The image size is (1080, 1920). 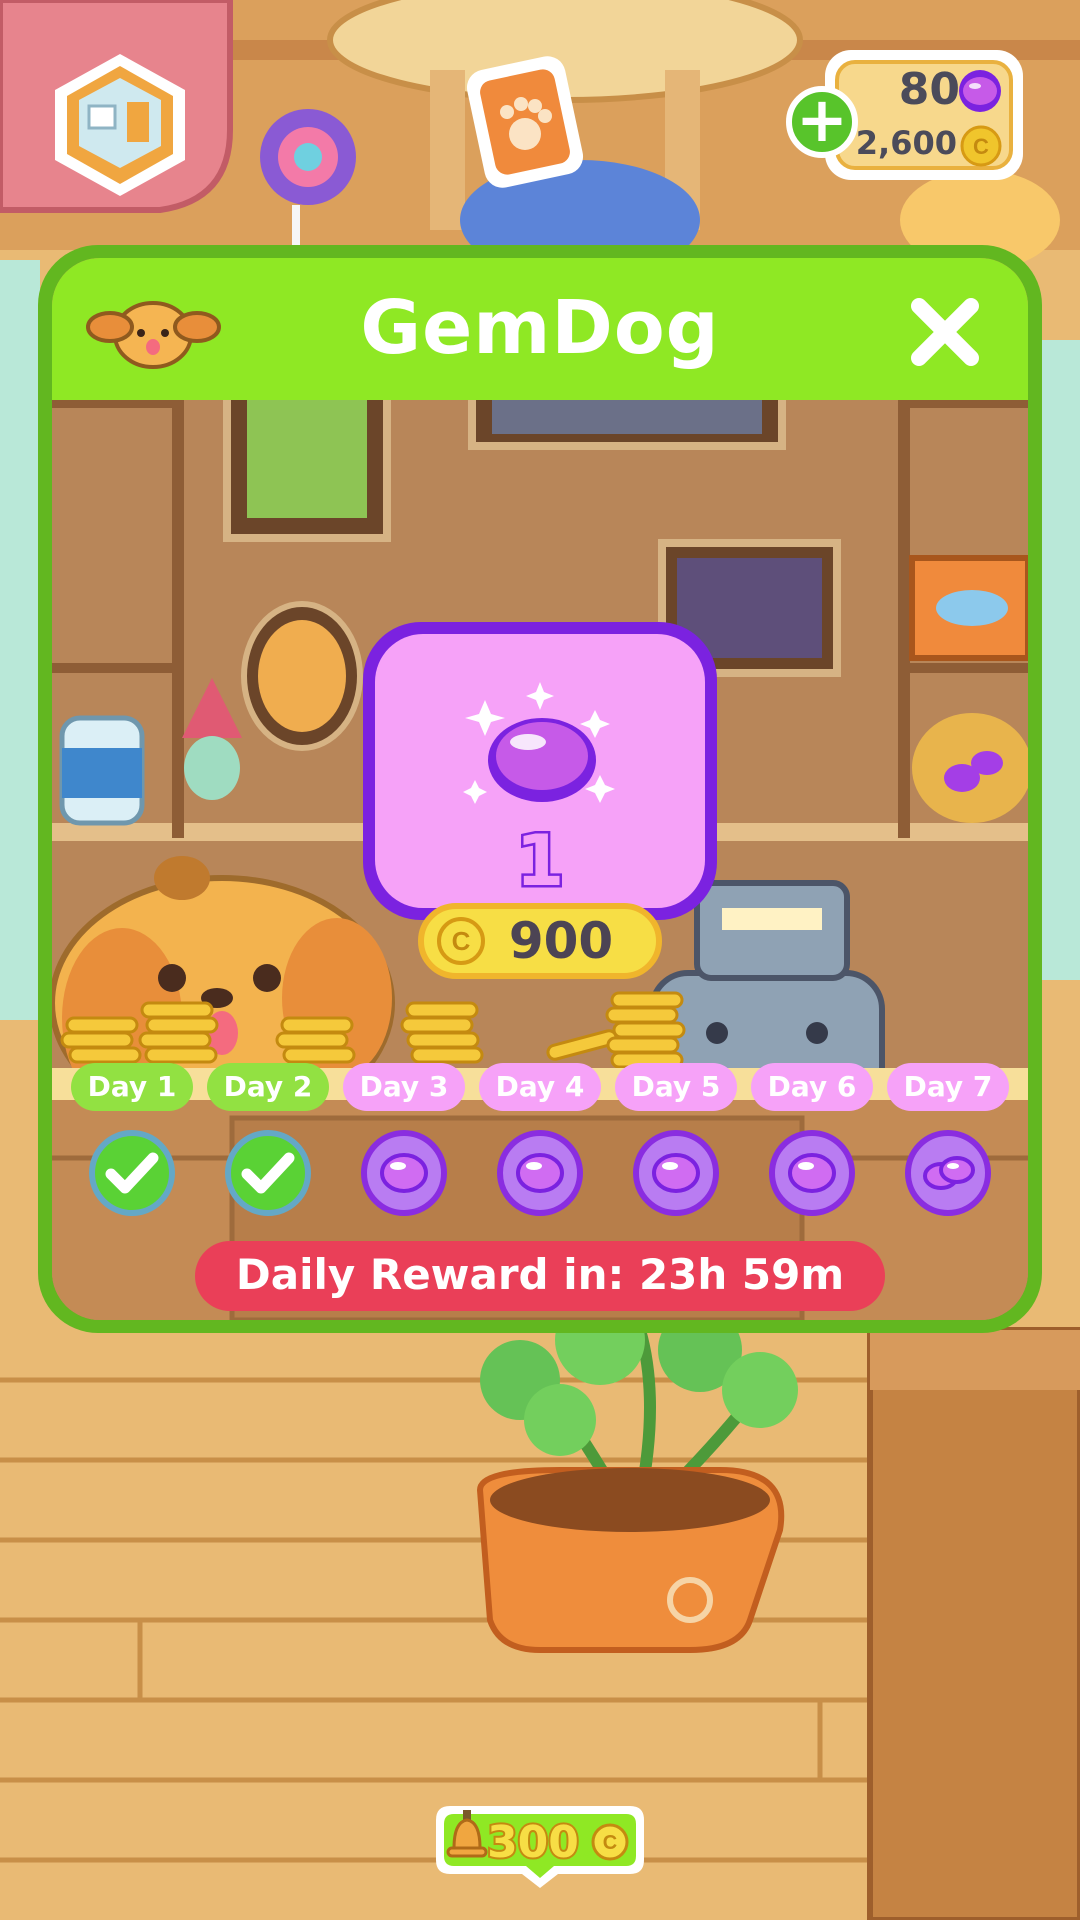 What do you see at coordinates (822, 122) in the screenshot?
I see `add-currency-button: +` at bounding box center [822, 122].